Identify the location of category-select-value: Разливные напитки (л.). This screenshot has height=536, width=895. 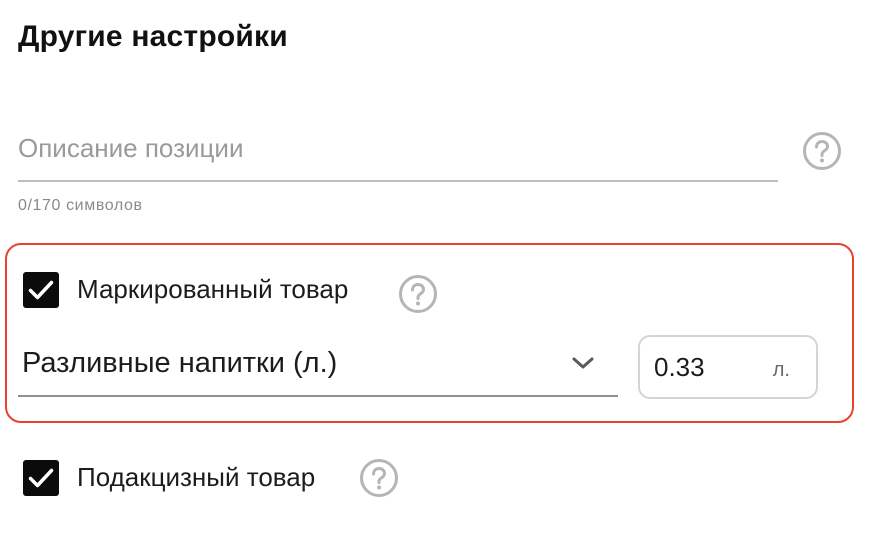
(180, 363).